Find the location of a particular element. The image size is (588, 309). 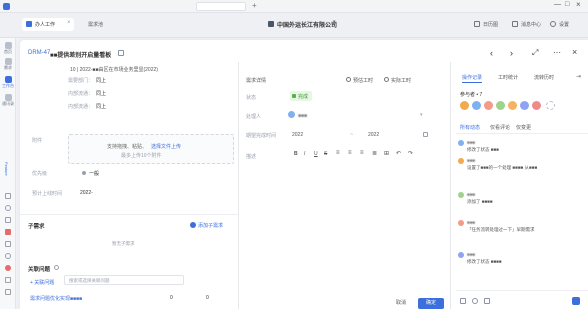

rail-item-demand: 需求 is located at coordinates (8, 64).